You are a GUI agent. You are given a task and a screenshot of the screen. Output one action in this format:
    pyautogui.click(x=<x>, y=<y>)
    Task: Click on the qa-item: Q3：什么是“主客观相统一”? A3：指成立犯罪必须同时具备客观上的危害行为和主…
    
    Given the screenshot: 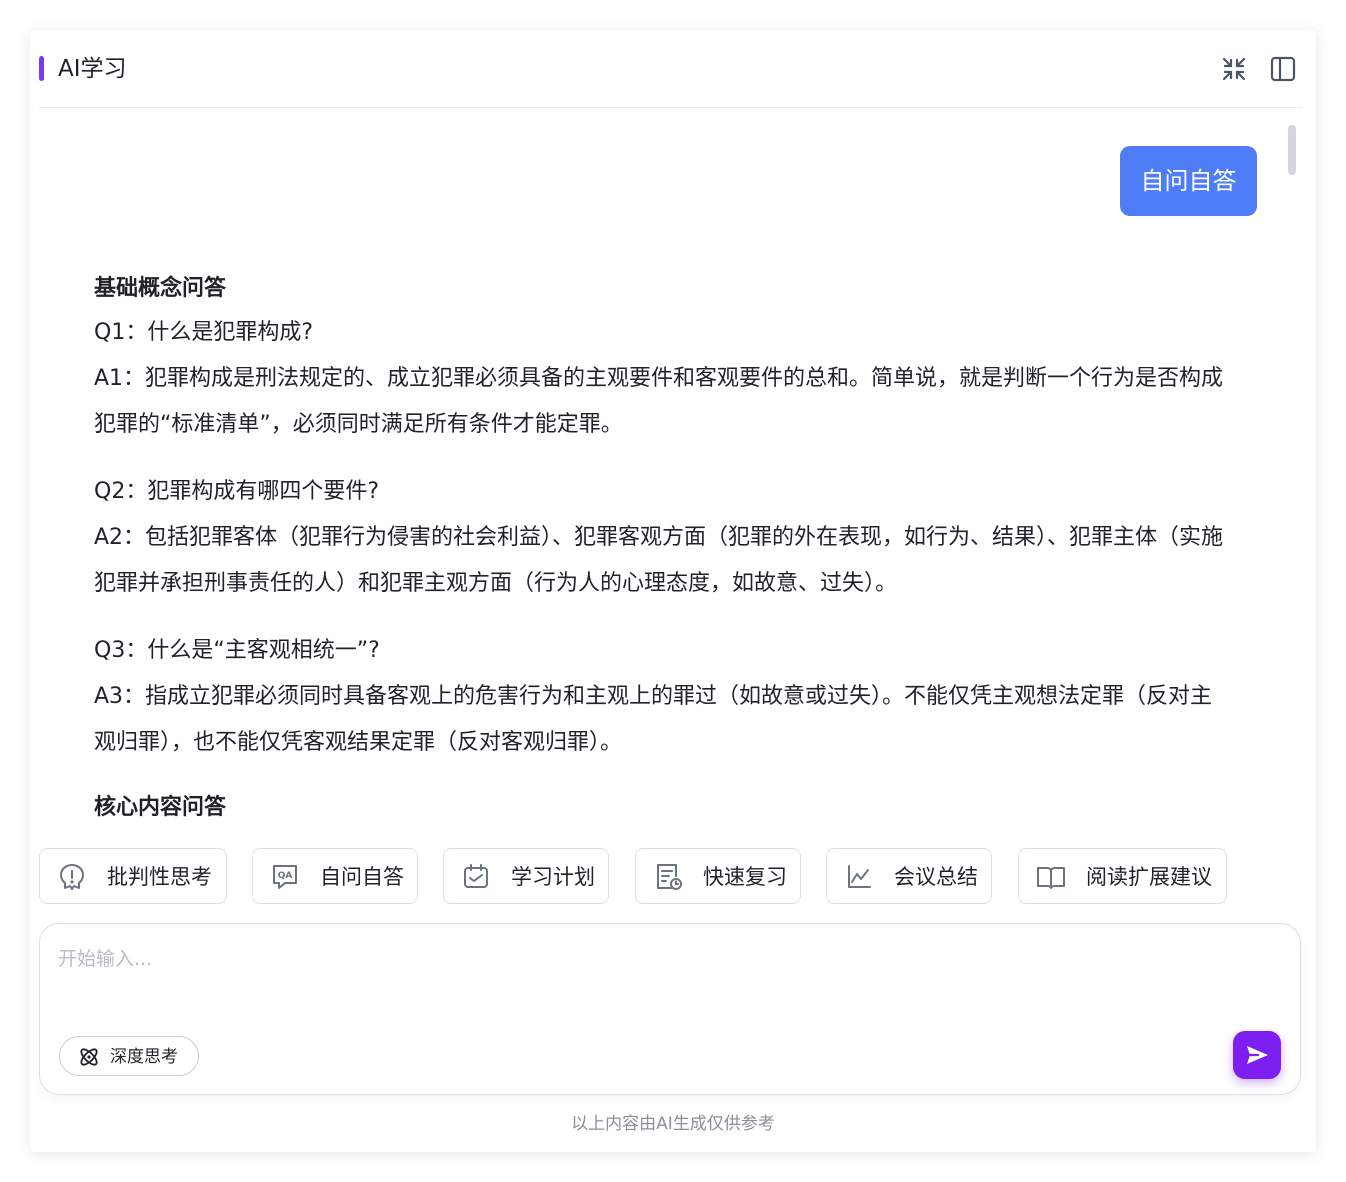 What is the action you would take?
    pyautogui.click(x=661, y=697)
    